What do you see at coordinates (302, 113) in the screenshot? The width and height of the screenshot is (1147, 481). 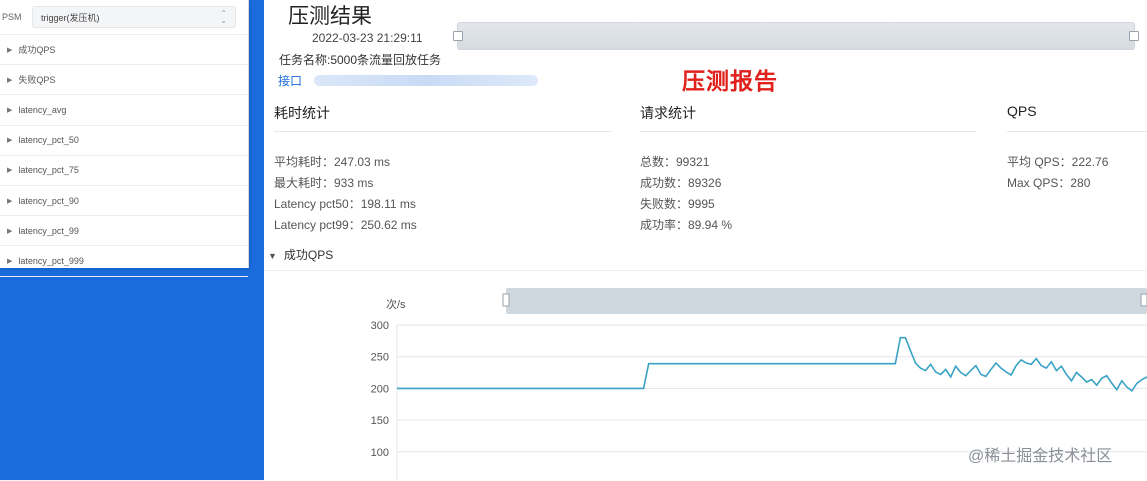 I see `latency-section-title: 耗时统计` at bounding box center [302, 113].